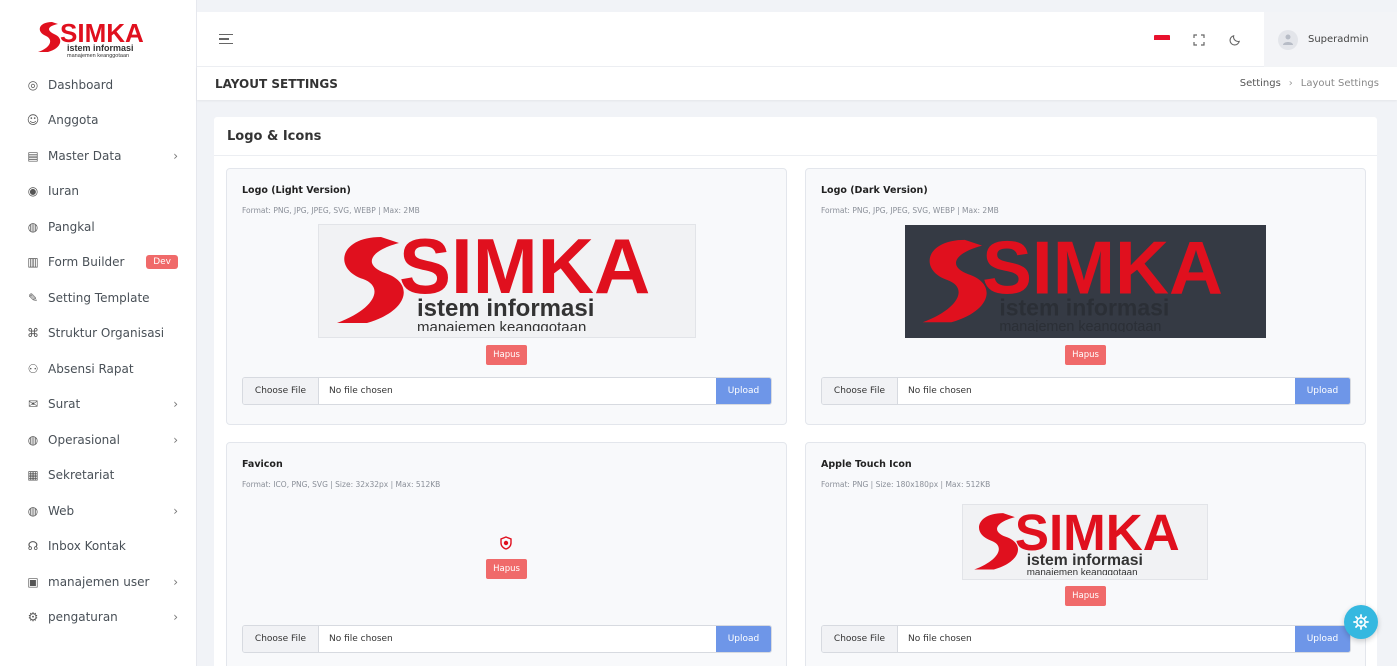 The width and height of the screenshot is (1397, 666). I want to click on sidebar-item-dashboard: ◎ Dashboard, so click(98, 85).